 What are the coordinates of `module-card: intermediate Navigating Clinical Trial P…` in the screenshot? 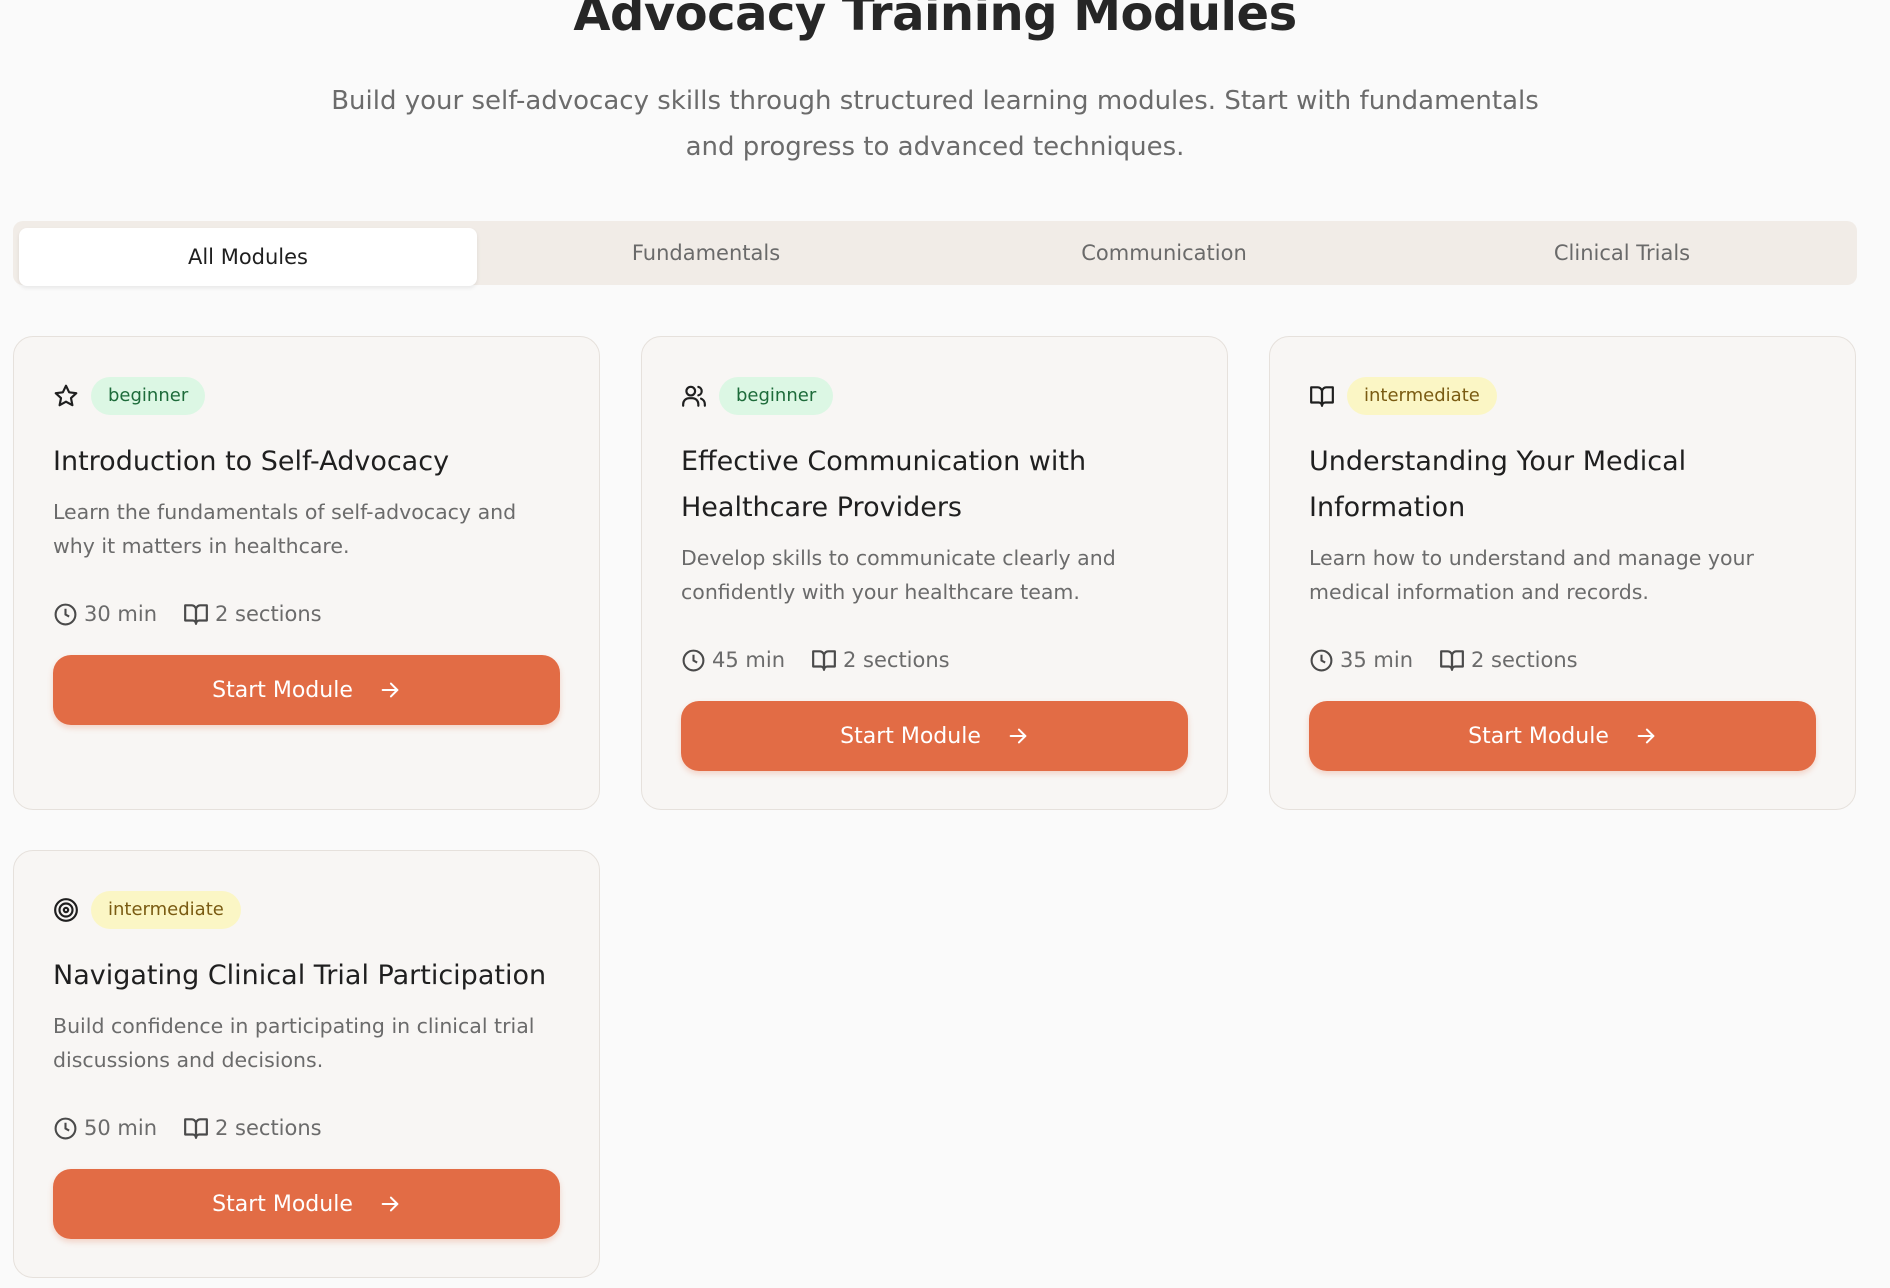 It's located at (306, 1064).